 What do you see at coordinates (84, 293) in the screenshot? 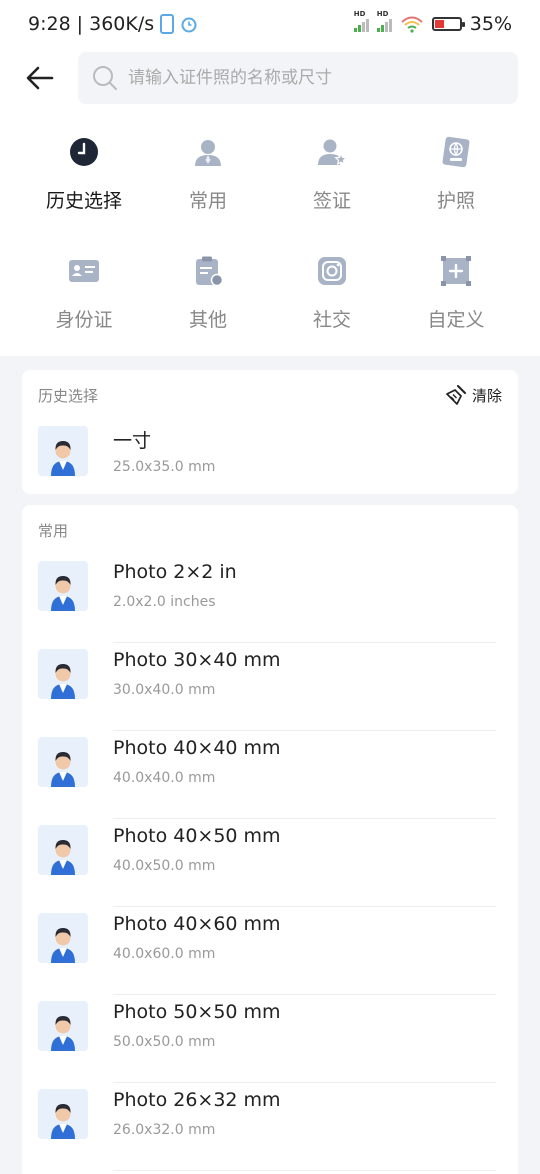
I see `category-id-card: 身份证` at bounding box center [84, 293].